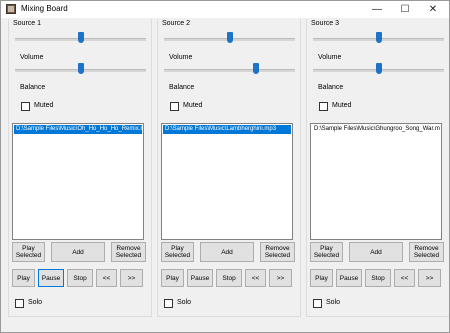 Image resolution: width=450 pixels, height=333 pixels. Describe the element at coordinates (44, 8) in the screenshot. I see `window-title: Mixing Board` at that location.